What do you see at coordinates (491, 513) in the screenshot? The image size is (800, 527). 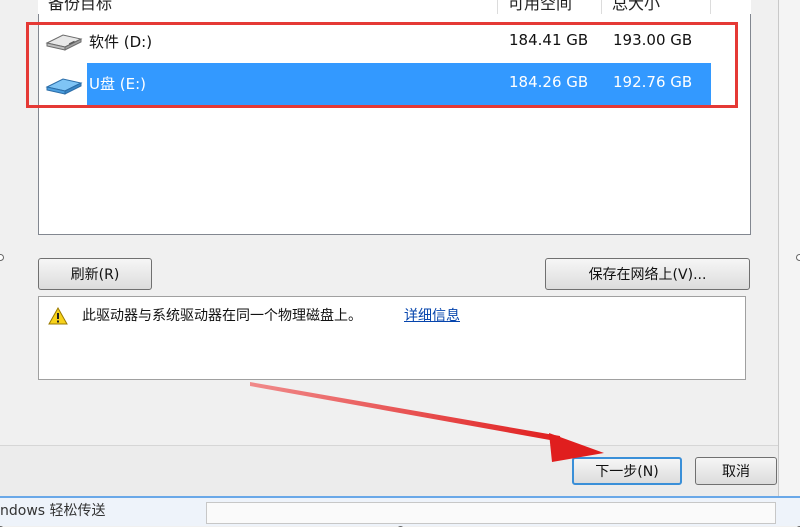 I see `taskbar-item` at bounding box center [491, 513].